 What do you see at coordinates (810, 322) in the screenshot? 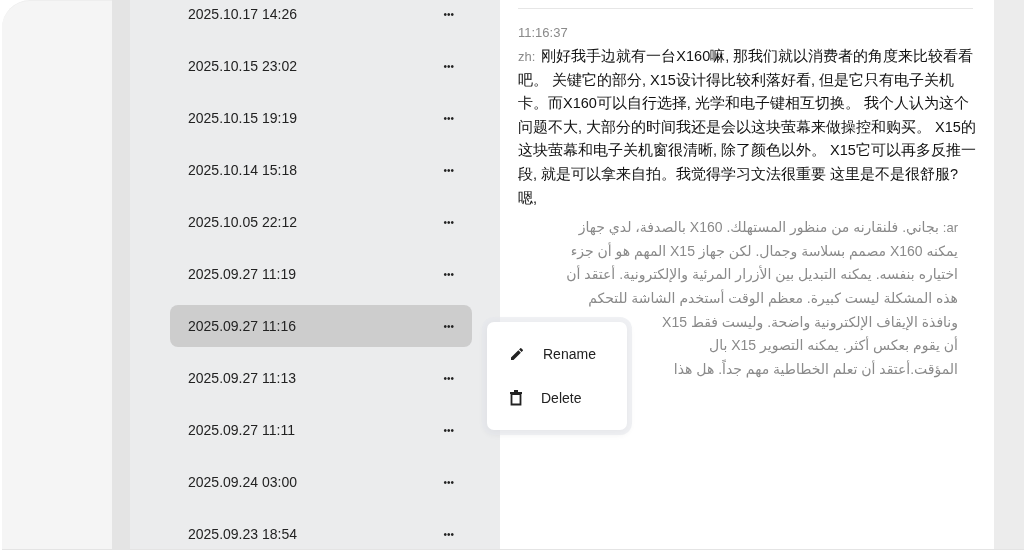
I see `arabic-transcript-line: ونافذة الإيقاف الإلكترونية واضحة. وليست فقط X15` at bounding box center [810, 322].